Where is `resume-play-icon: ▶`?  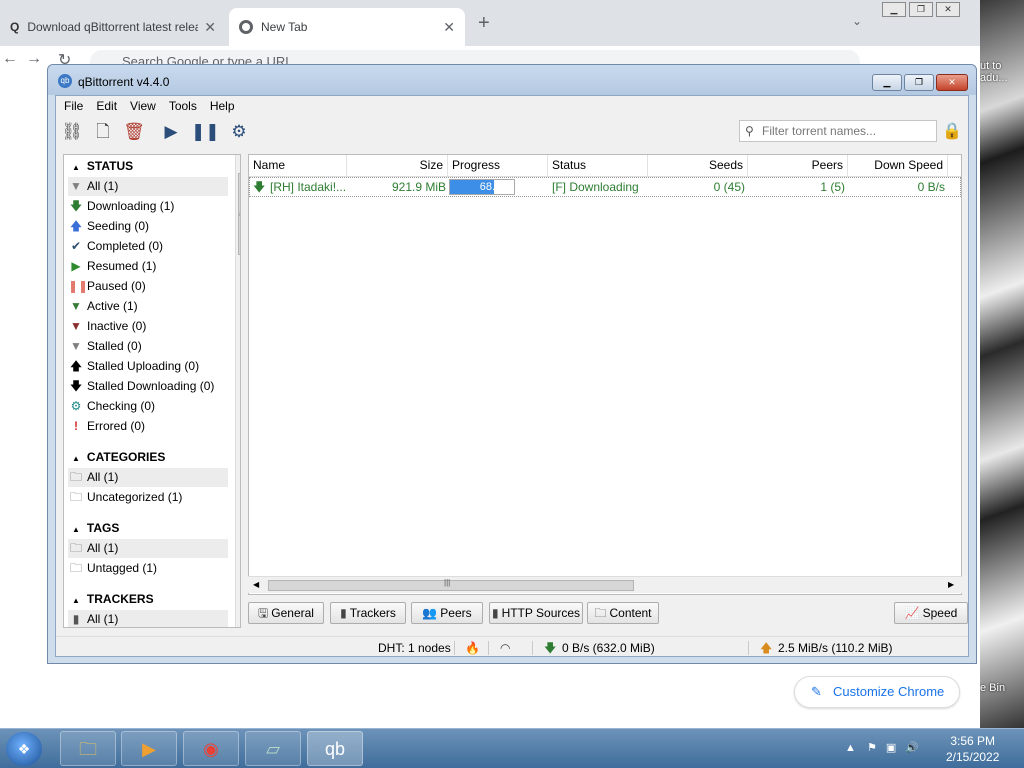 resume-play-icon: ▶ is located at coordinates (171, 132).